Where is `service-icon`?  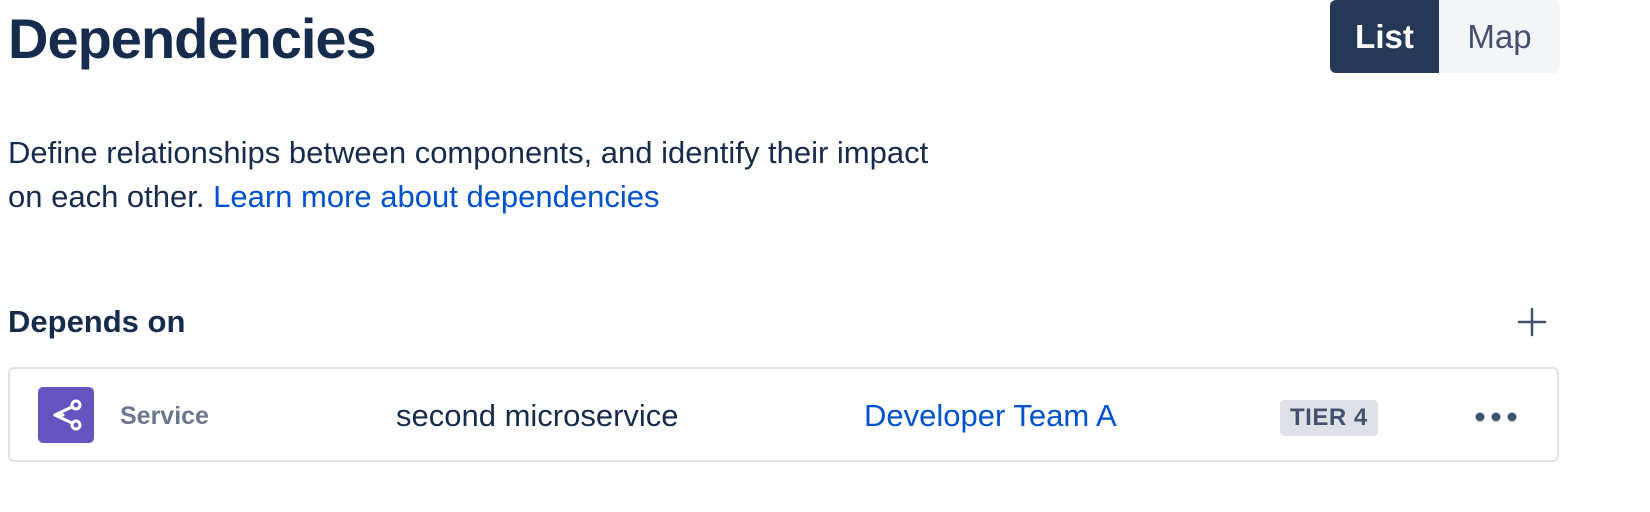 service-icon is located at coordinates (66, 415).